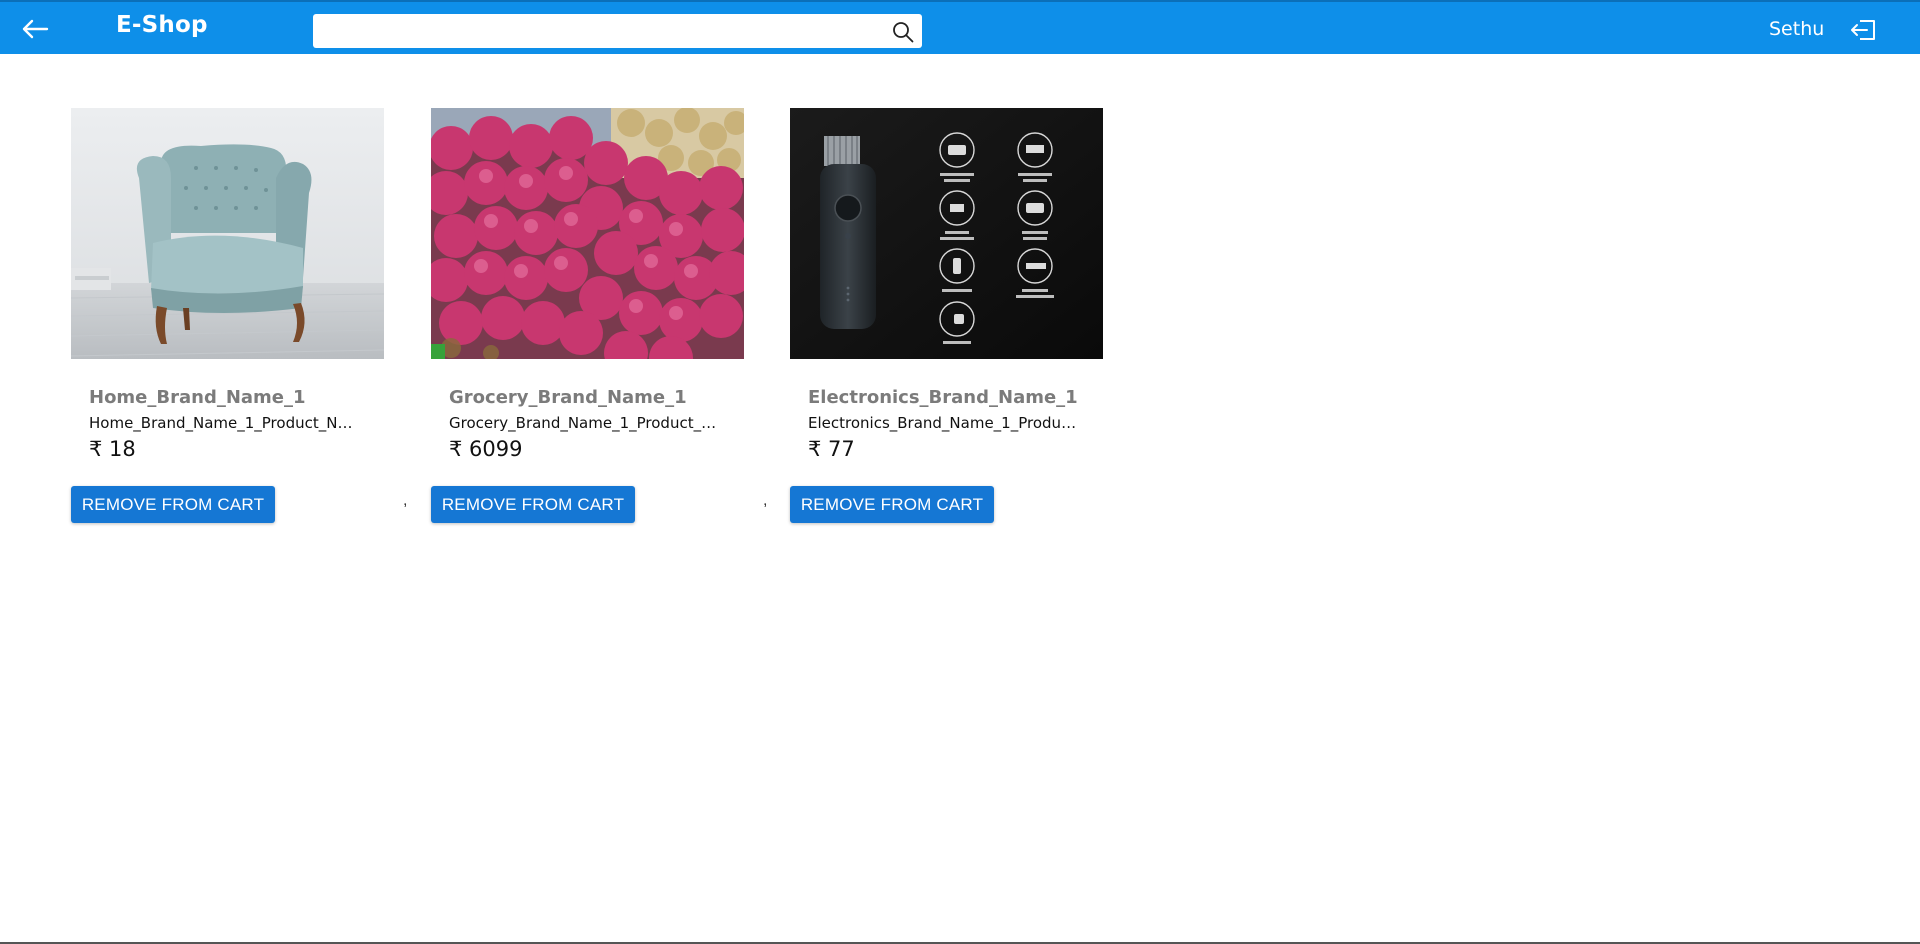  What do you see at coordinates (943, 397) in the screenshot?
I see `brand-name: Electronics_Brand_Name_1` at bounding box center [943, 397].